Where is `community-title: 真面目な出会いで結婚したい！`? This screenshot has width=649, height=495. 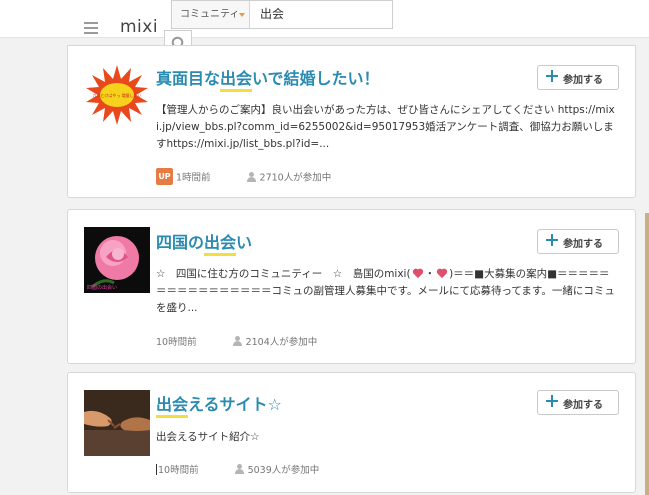
community-title: 真面目な出会いで結婚したい！ is located at coordinates (268, 77).